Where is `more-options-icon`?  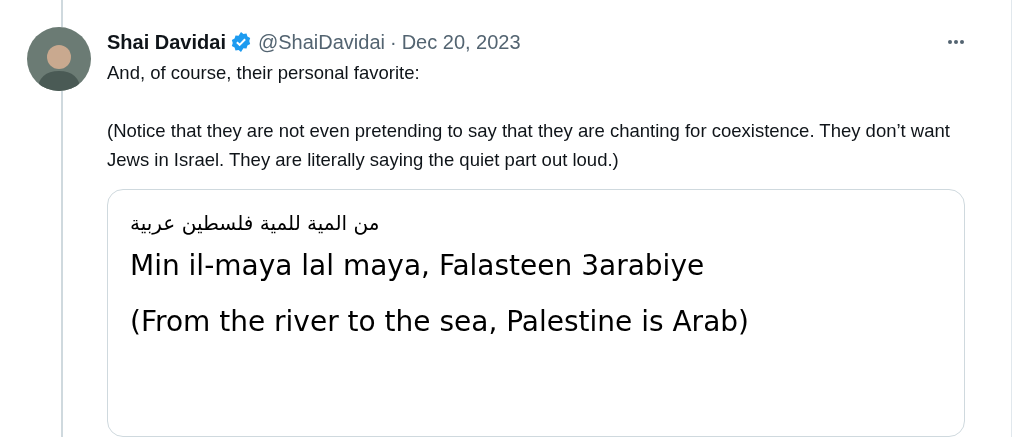
more-options-icon is located at coordinates (956, 42).